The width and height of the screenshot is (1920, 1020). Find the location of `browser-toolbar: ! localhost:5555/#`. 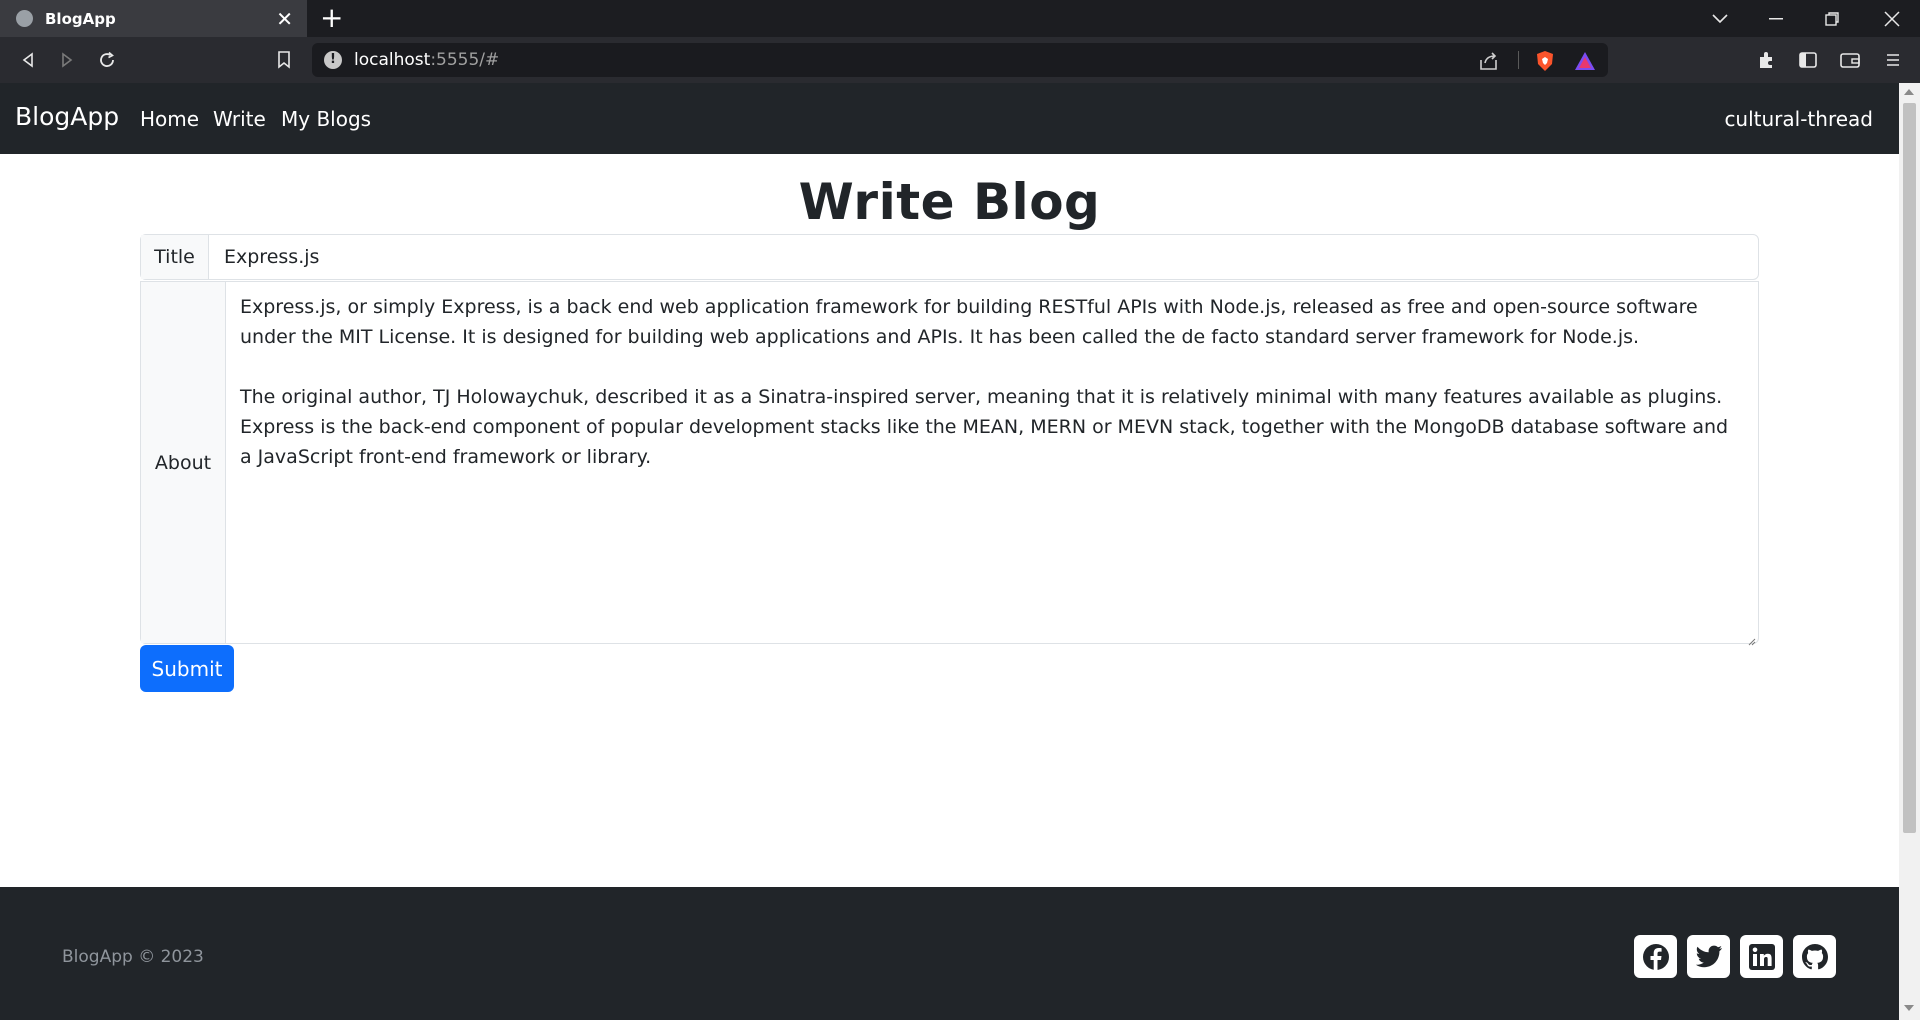

browser-toolbar: ! localhost:5555/# is located at coordinates (960, 60).